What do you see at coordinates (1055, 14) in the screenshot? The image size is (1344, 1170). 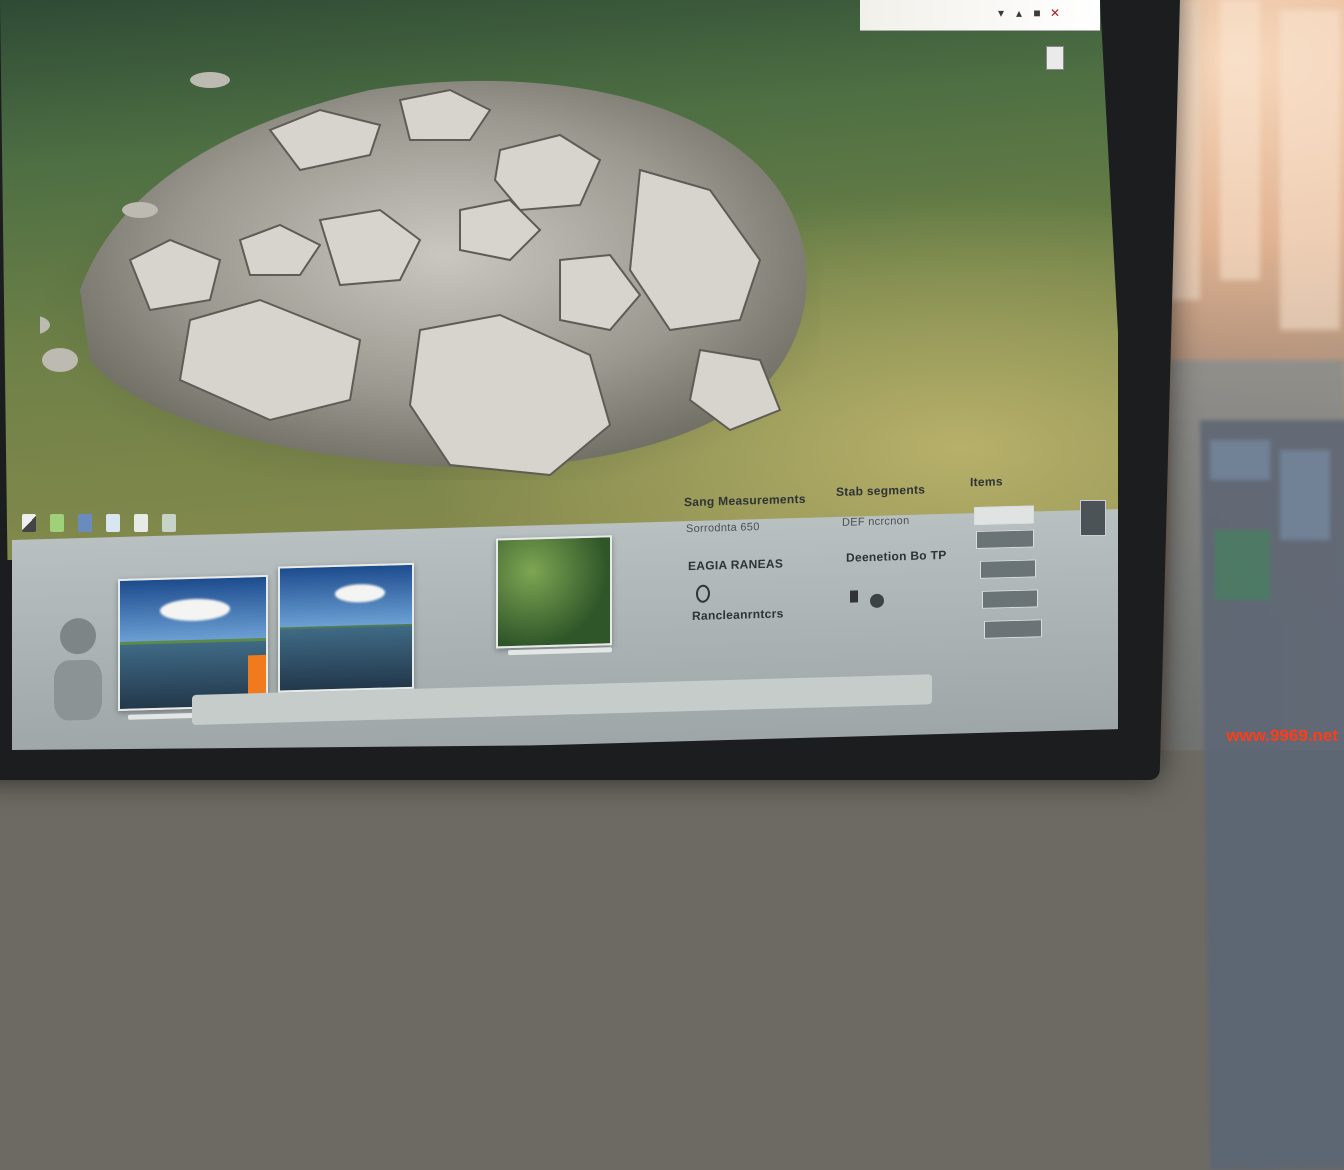 I see `close-icon: ✕` at bounding box center [1055, 14].